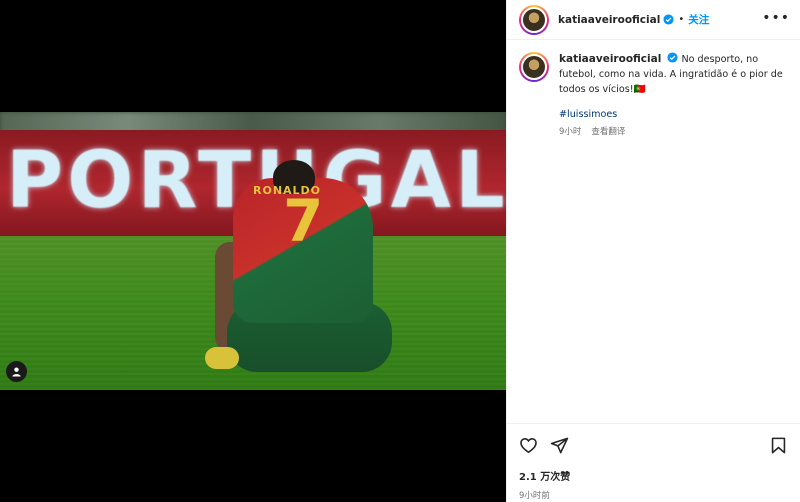 Image resolution: width=800 pixels, height=502 pixels. Describe the element at coordinates (673, 114) in the screenshot. I see `hashtag-link: #luissimoes` at that location.